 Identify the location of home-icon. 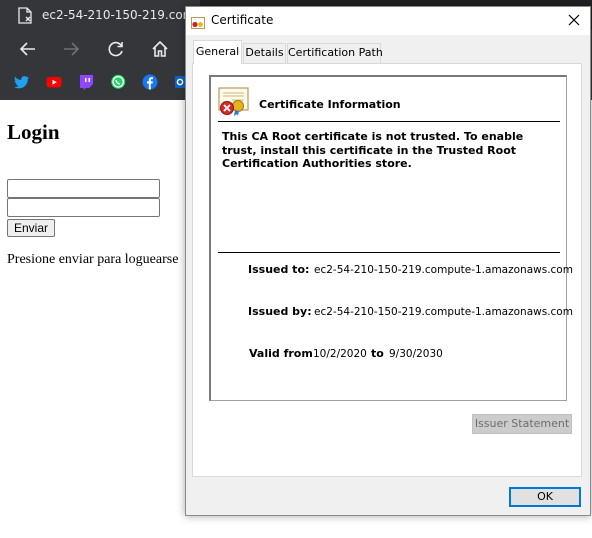
(160, 48).